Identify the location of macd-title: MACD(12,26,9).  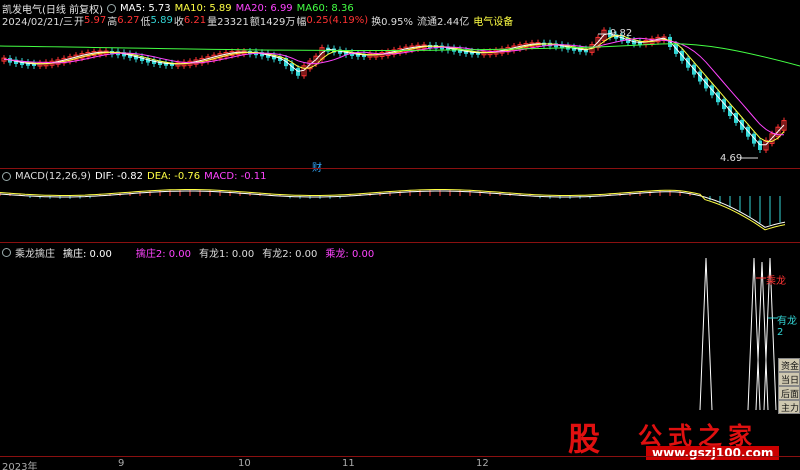
(53, 176).